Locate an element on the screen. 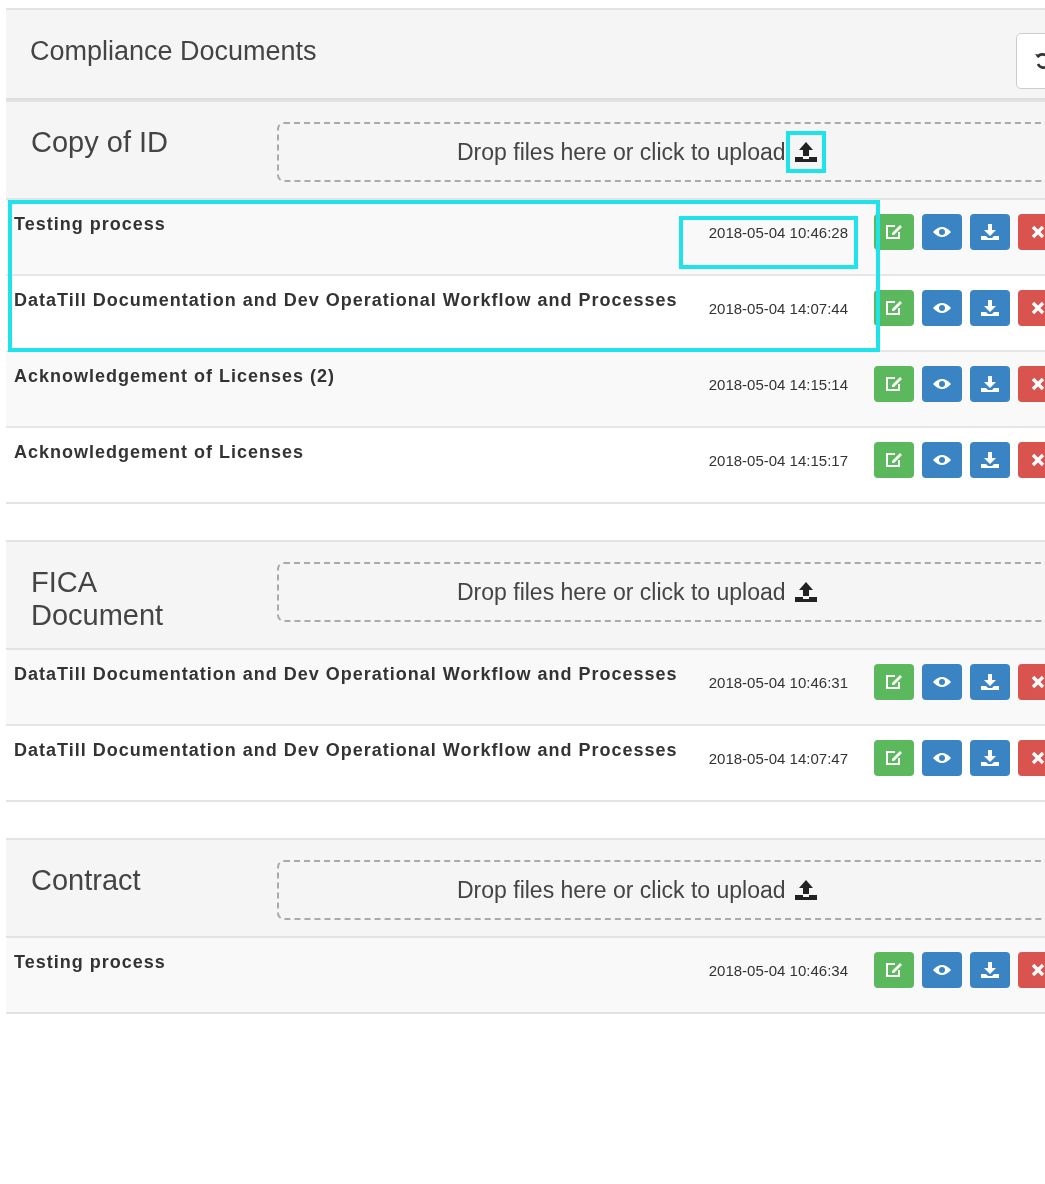 The image size is (1045, 1184). file-name: Acknowledgement of Licenses is located at coordinates (159, 452).